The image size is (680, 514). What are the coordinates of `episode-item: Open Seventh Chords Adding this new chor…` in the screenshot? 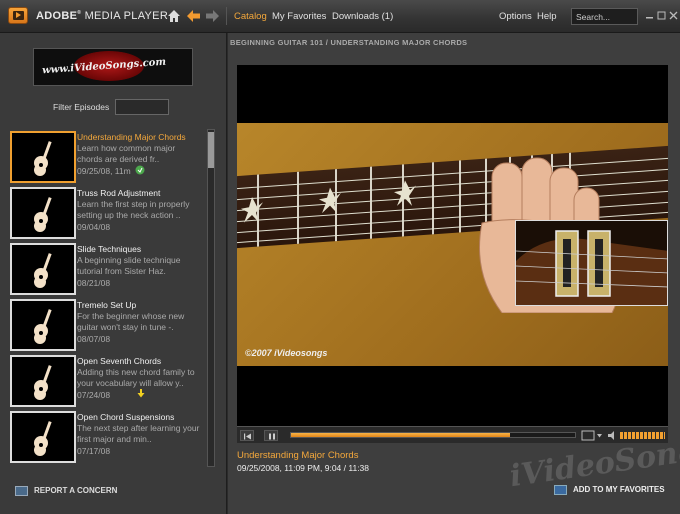 It's located at (108, 381).